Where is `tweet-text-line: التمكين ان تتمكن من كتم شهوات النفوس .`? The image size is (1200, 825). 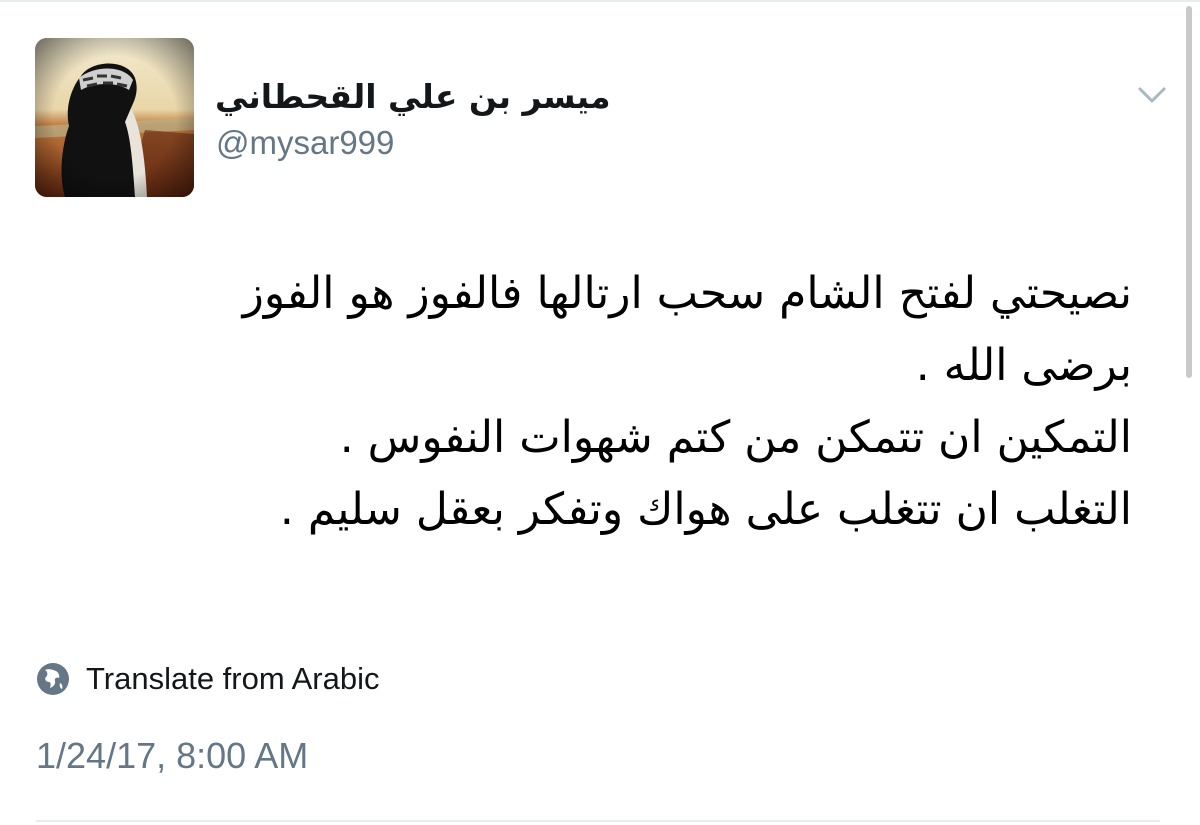 tweet-text-line: التمكين ان تتمكن من كتم شهوات النفوس . is located at coordinates (735, 437).